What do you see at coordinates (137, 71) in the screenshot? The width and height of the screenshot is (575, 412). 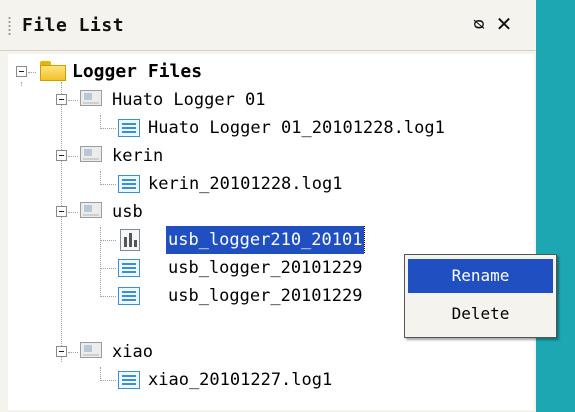 I see `tree-node-label: Logger Files` at bounding box center [137, 71].